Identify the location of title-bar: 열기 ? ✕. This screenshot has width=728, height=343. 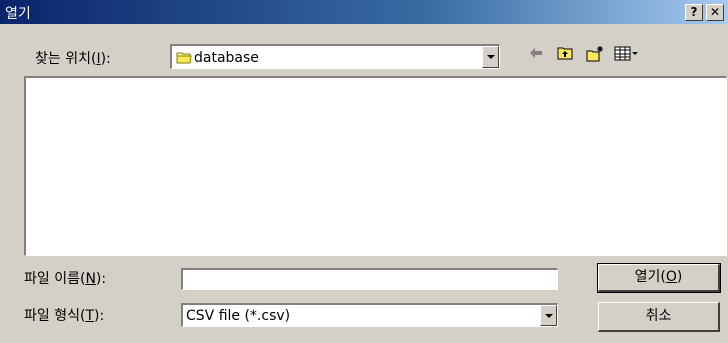
(364, 12).